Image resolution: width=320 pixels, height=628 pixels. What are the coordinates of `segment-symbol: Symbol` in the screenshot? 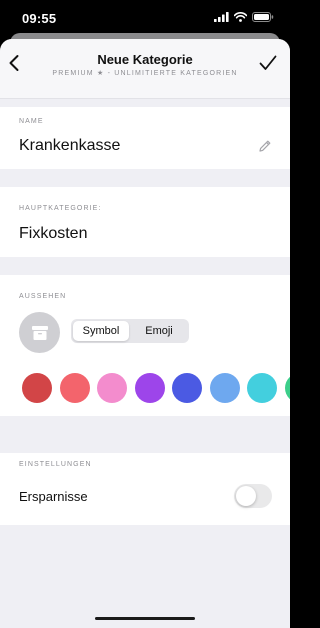 It's located at (101, 331).